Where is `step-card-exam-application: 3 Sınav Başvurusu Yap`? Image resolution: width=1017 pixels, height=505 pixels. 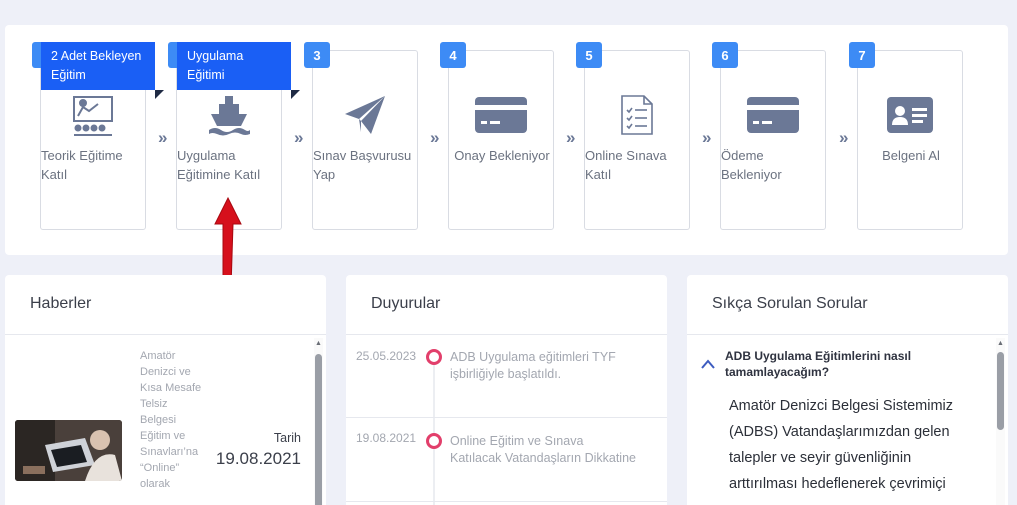 step-card-exam-application: 3 Sınav Başvurusu Yap is located at coordinates (361, 136).